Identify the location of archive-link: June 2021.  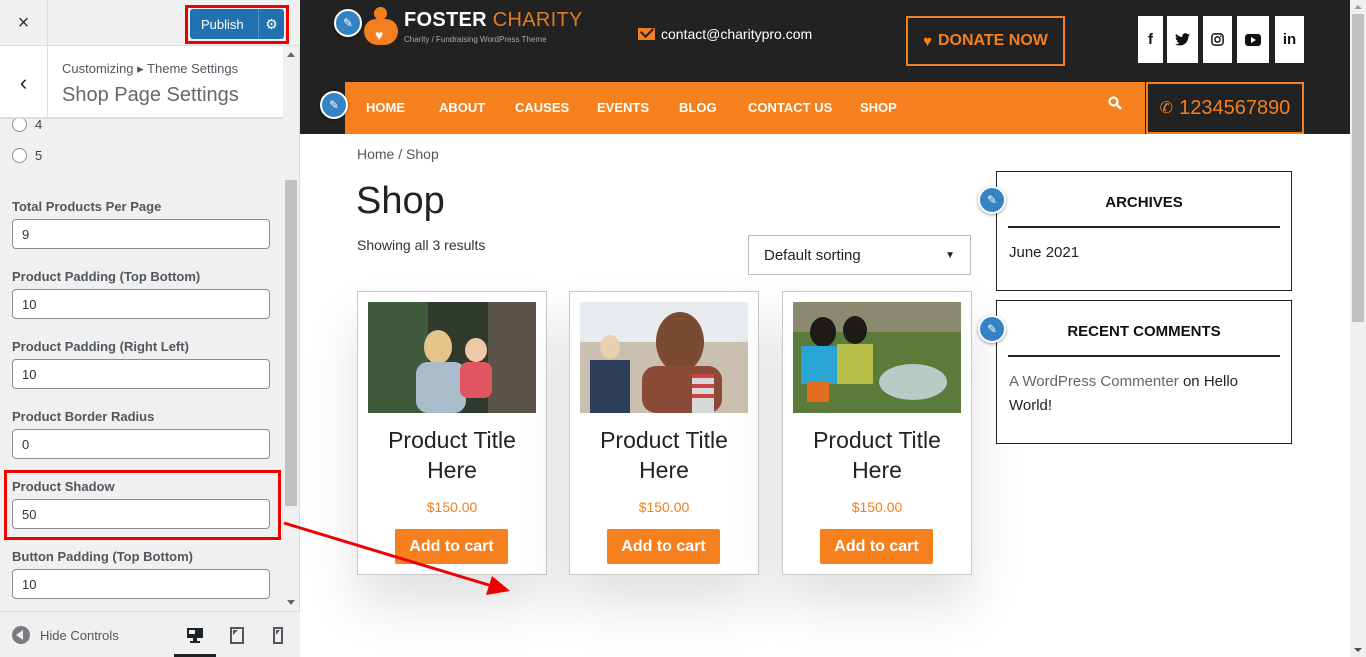
(1044, 252).